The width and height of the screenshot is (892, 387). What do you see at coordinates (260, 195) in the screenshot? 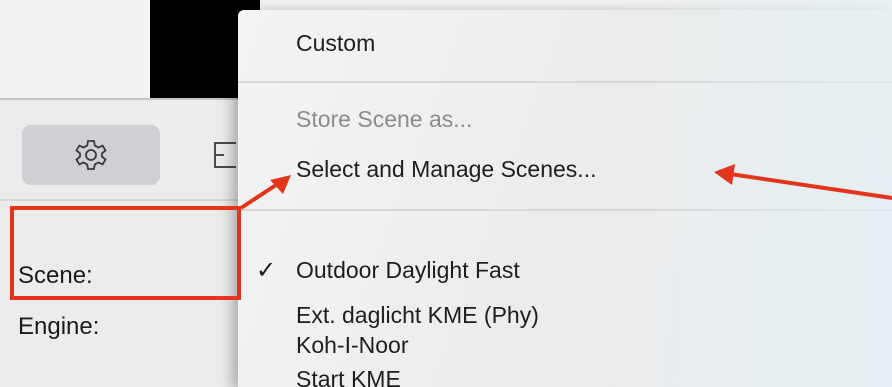
I see `arrow-to-select-line` at bounding box center [260, 195].